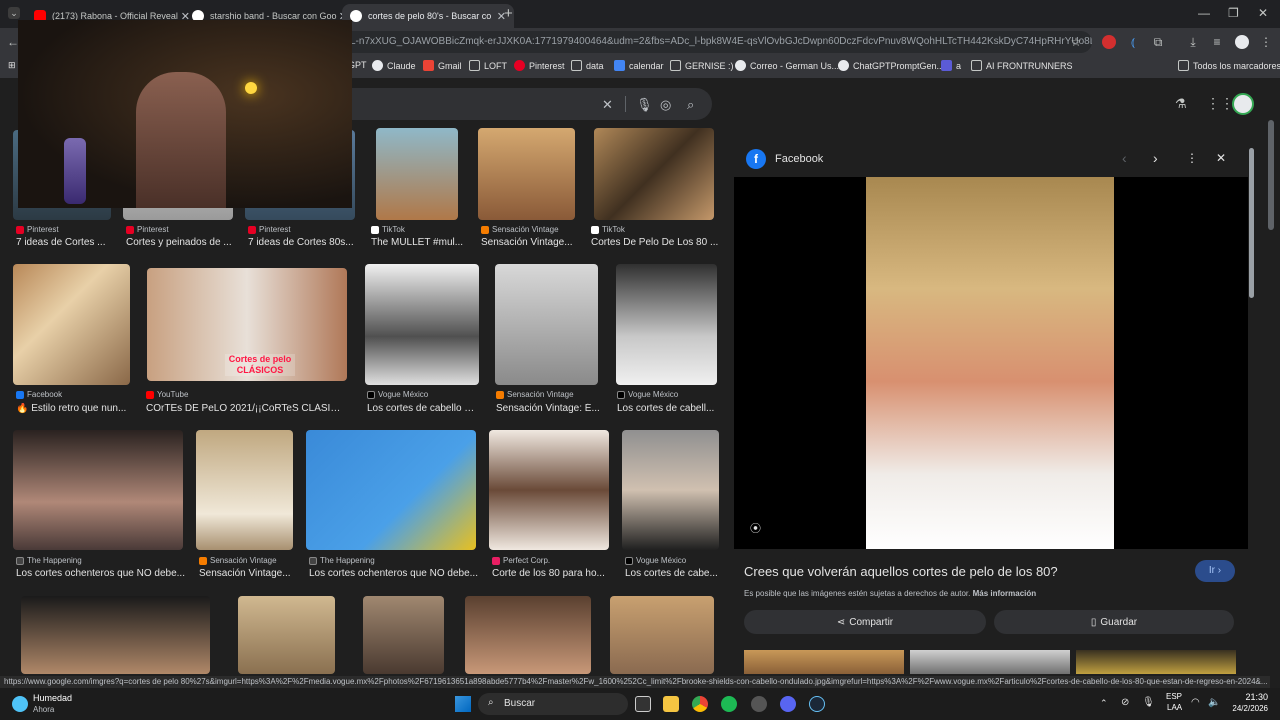 This screenshot has height=720, width=1280. What do you see at coordinates (587, 65) in the screenshot?
I see `bookmark-data: data` at bounding box center [587, 65].